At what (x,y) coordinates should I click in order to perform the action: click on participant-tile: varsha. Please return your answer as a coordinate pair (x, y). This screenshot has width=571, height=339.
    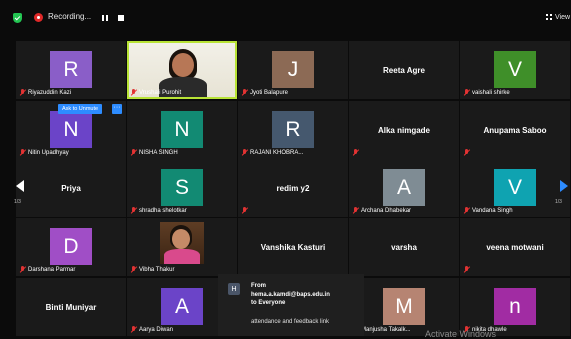
    Looking at the image, I should click on (404, 247).